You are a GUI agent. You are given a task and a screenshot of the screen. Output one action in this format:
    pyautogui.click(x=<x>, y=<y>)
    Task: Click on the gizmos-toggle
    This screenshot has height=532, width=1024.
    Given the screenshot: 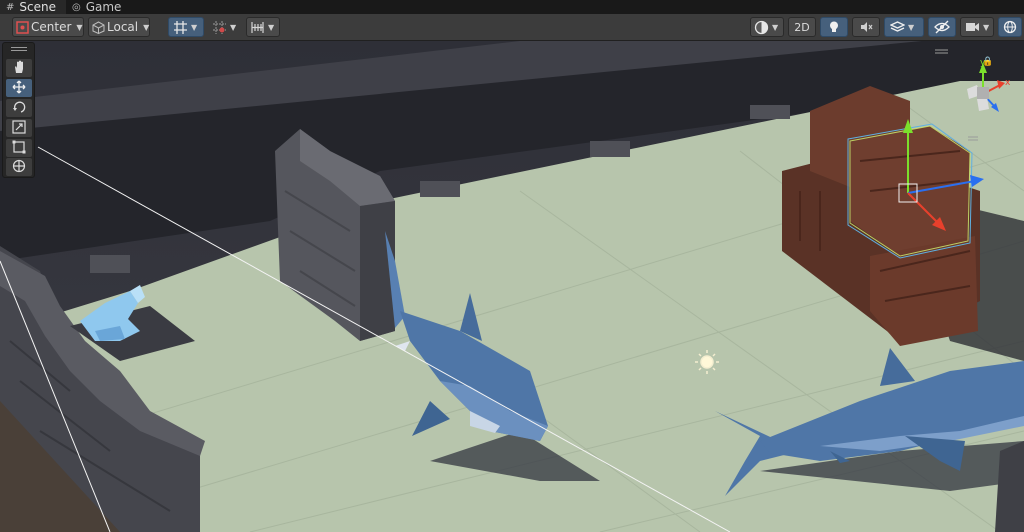 What is the action you would take?
    pyautogui.click(x=1010, y=27)
    